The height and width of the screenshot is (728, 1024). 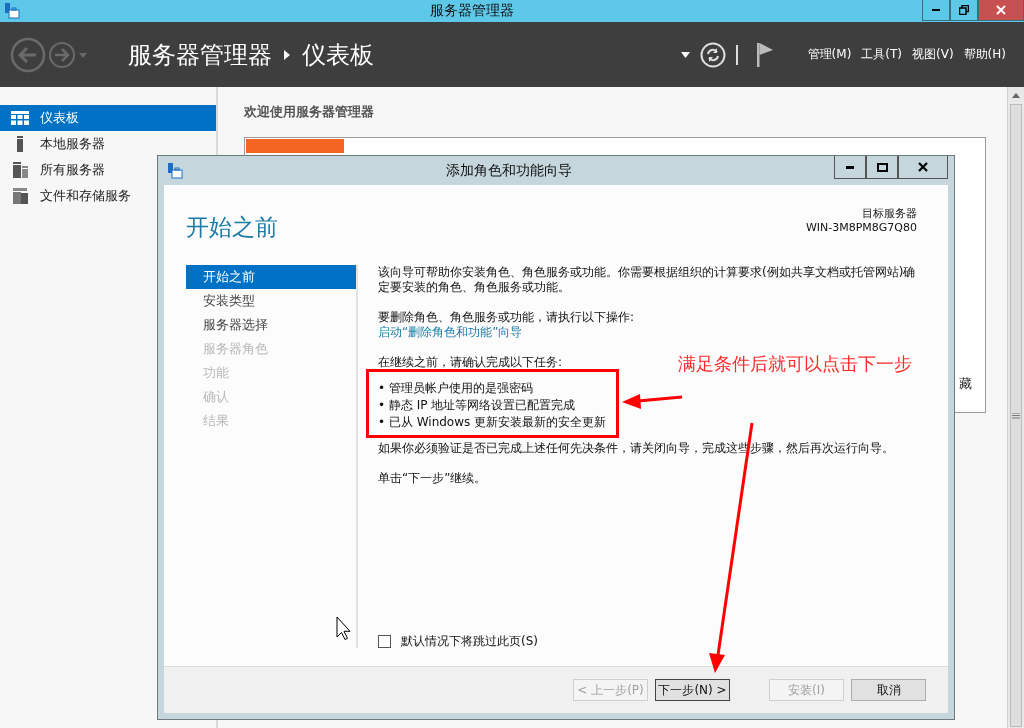 I want to click on maximize-icon, so click(x=882, y=167).